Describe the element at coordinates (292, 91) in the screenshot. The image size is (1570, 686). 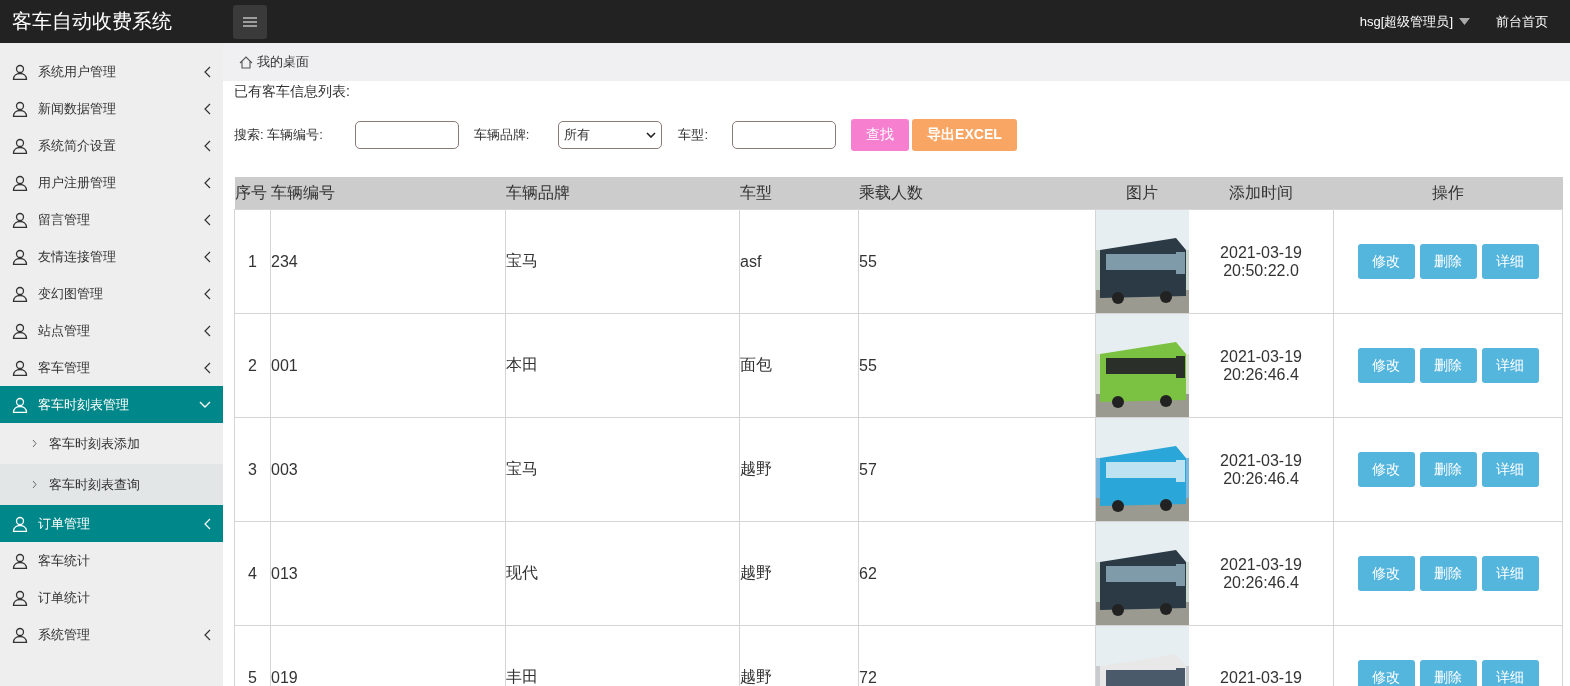
I see `list-title: 已有客车信息列表:` at that location.